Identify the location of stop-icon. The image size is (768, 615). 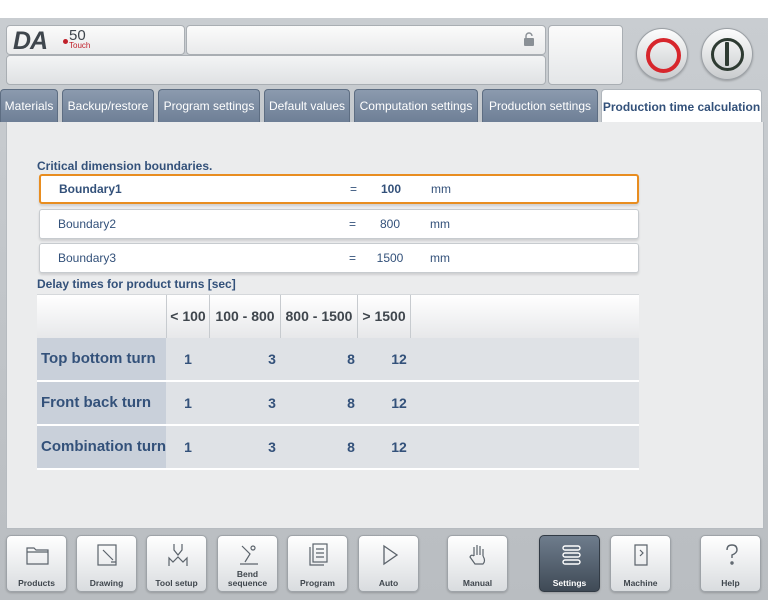
(663, 55).